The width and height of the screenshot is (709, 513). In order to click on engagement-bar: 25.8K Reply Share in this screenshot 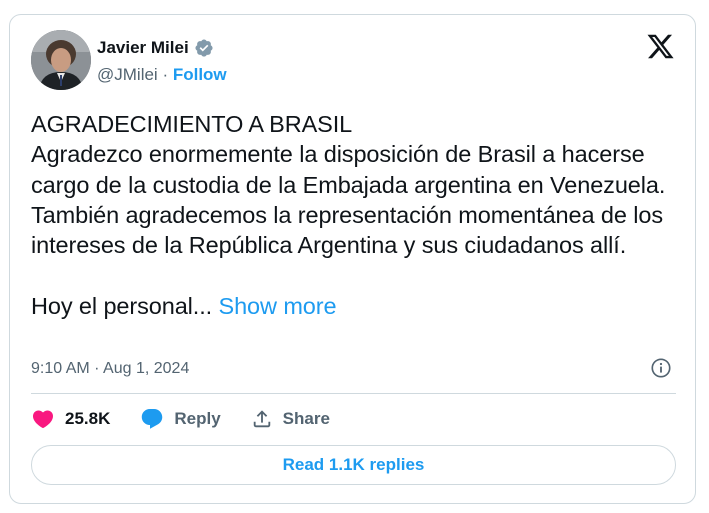, I will do `click(195, 419)`.